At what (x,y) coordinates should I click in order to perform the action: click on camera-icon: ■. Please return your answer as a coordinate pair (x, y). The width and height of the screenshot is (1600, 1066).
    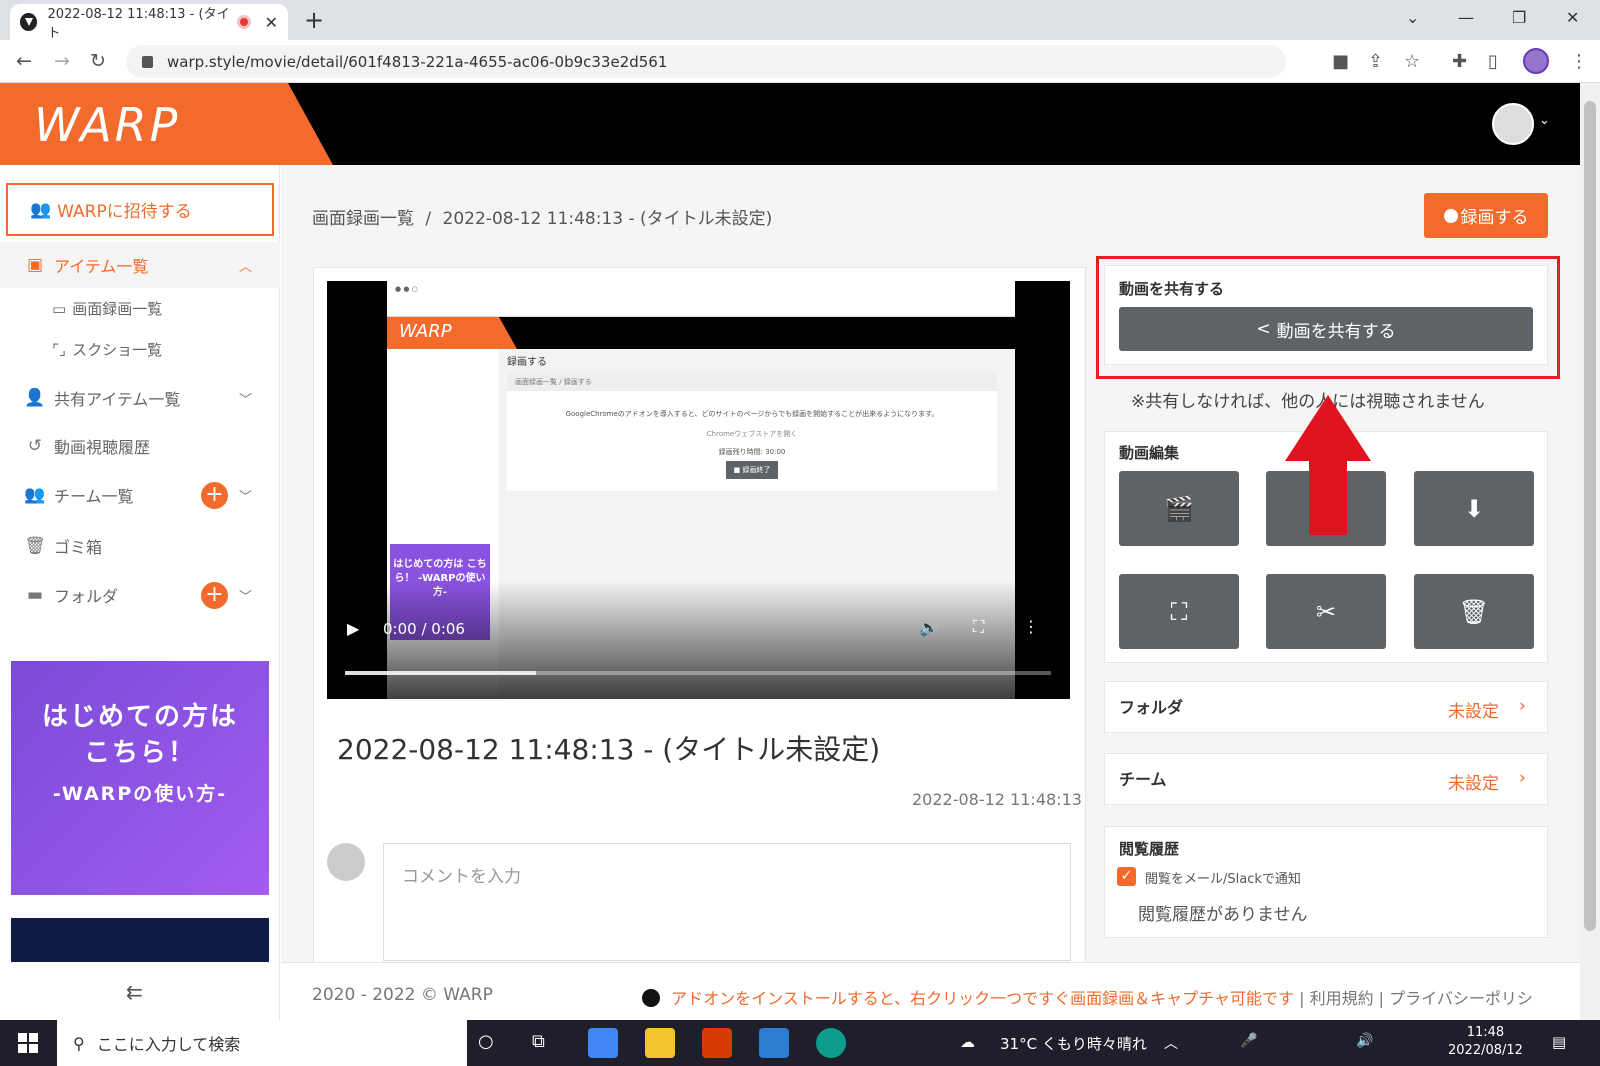
    Looking at the image, I should click on (1340, 61).